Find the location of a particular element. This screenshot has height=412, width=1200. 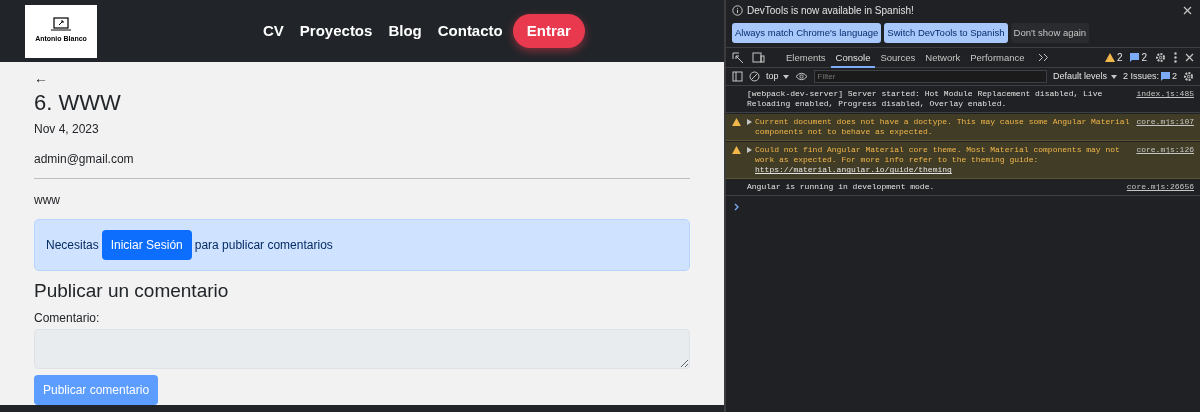

nav-link: Proyectos is located at coordinates (336, 31).